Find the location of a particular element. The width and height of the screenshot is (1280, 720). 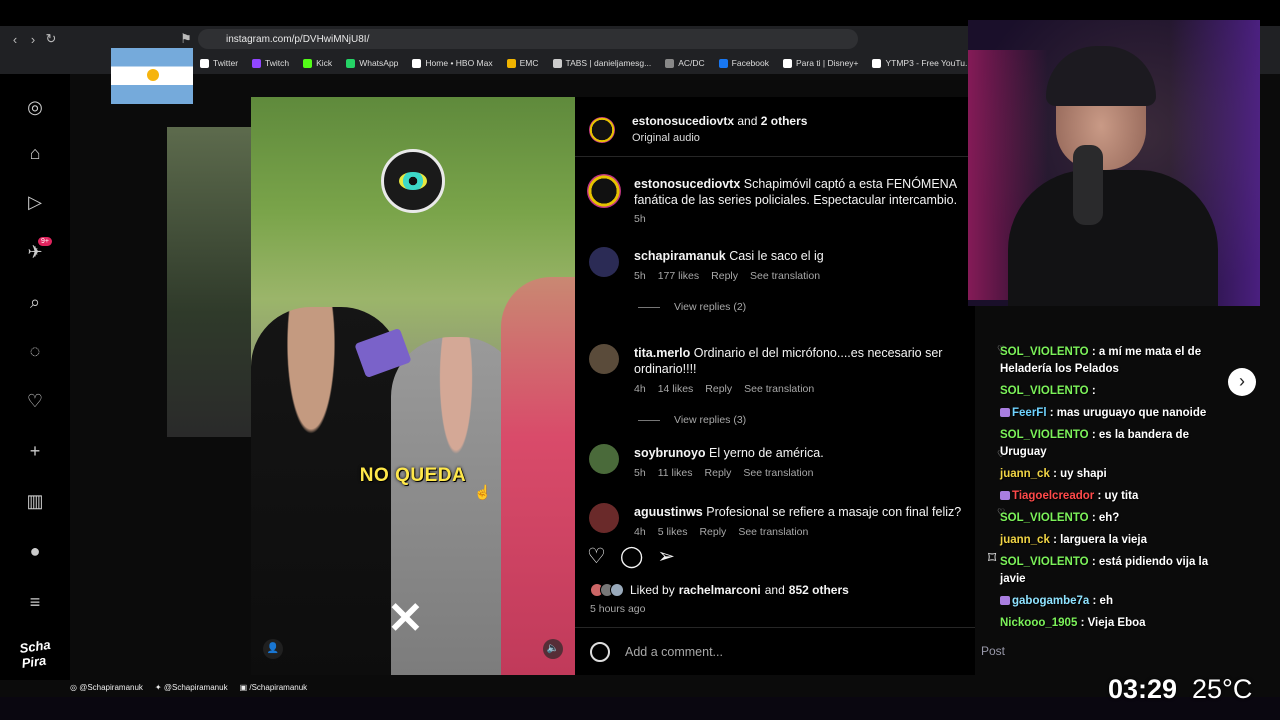

mute-icon: 🔈 is located at coordinates (553, 649).